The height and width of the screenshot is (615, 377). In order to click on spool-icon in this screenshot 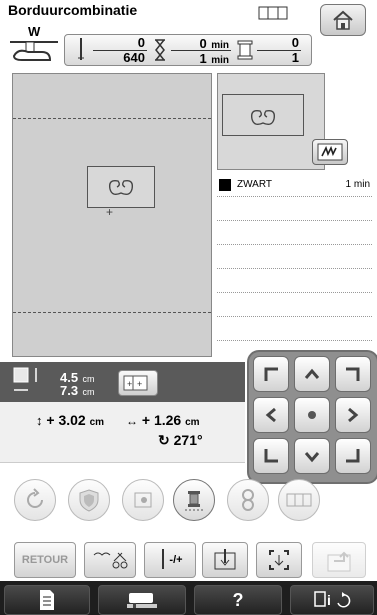, I will do `click(194, 501)`.